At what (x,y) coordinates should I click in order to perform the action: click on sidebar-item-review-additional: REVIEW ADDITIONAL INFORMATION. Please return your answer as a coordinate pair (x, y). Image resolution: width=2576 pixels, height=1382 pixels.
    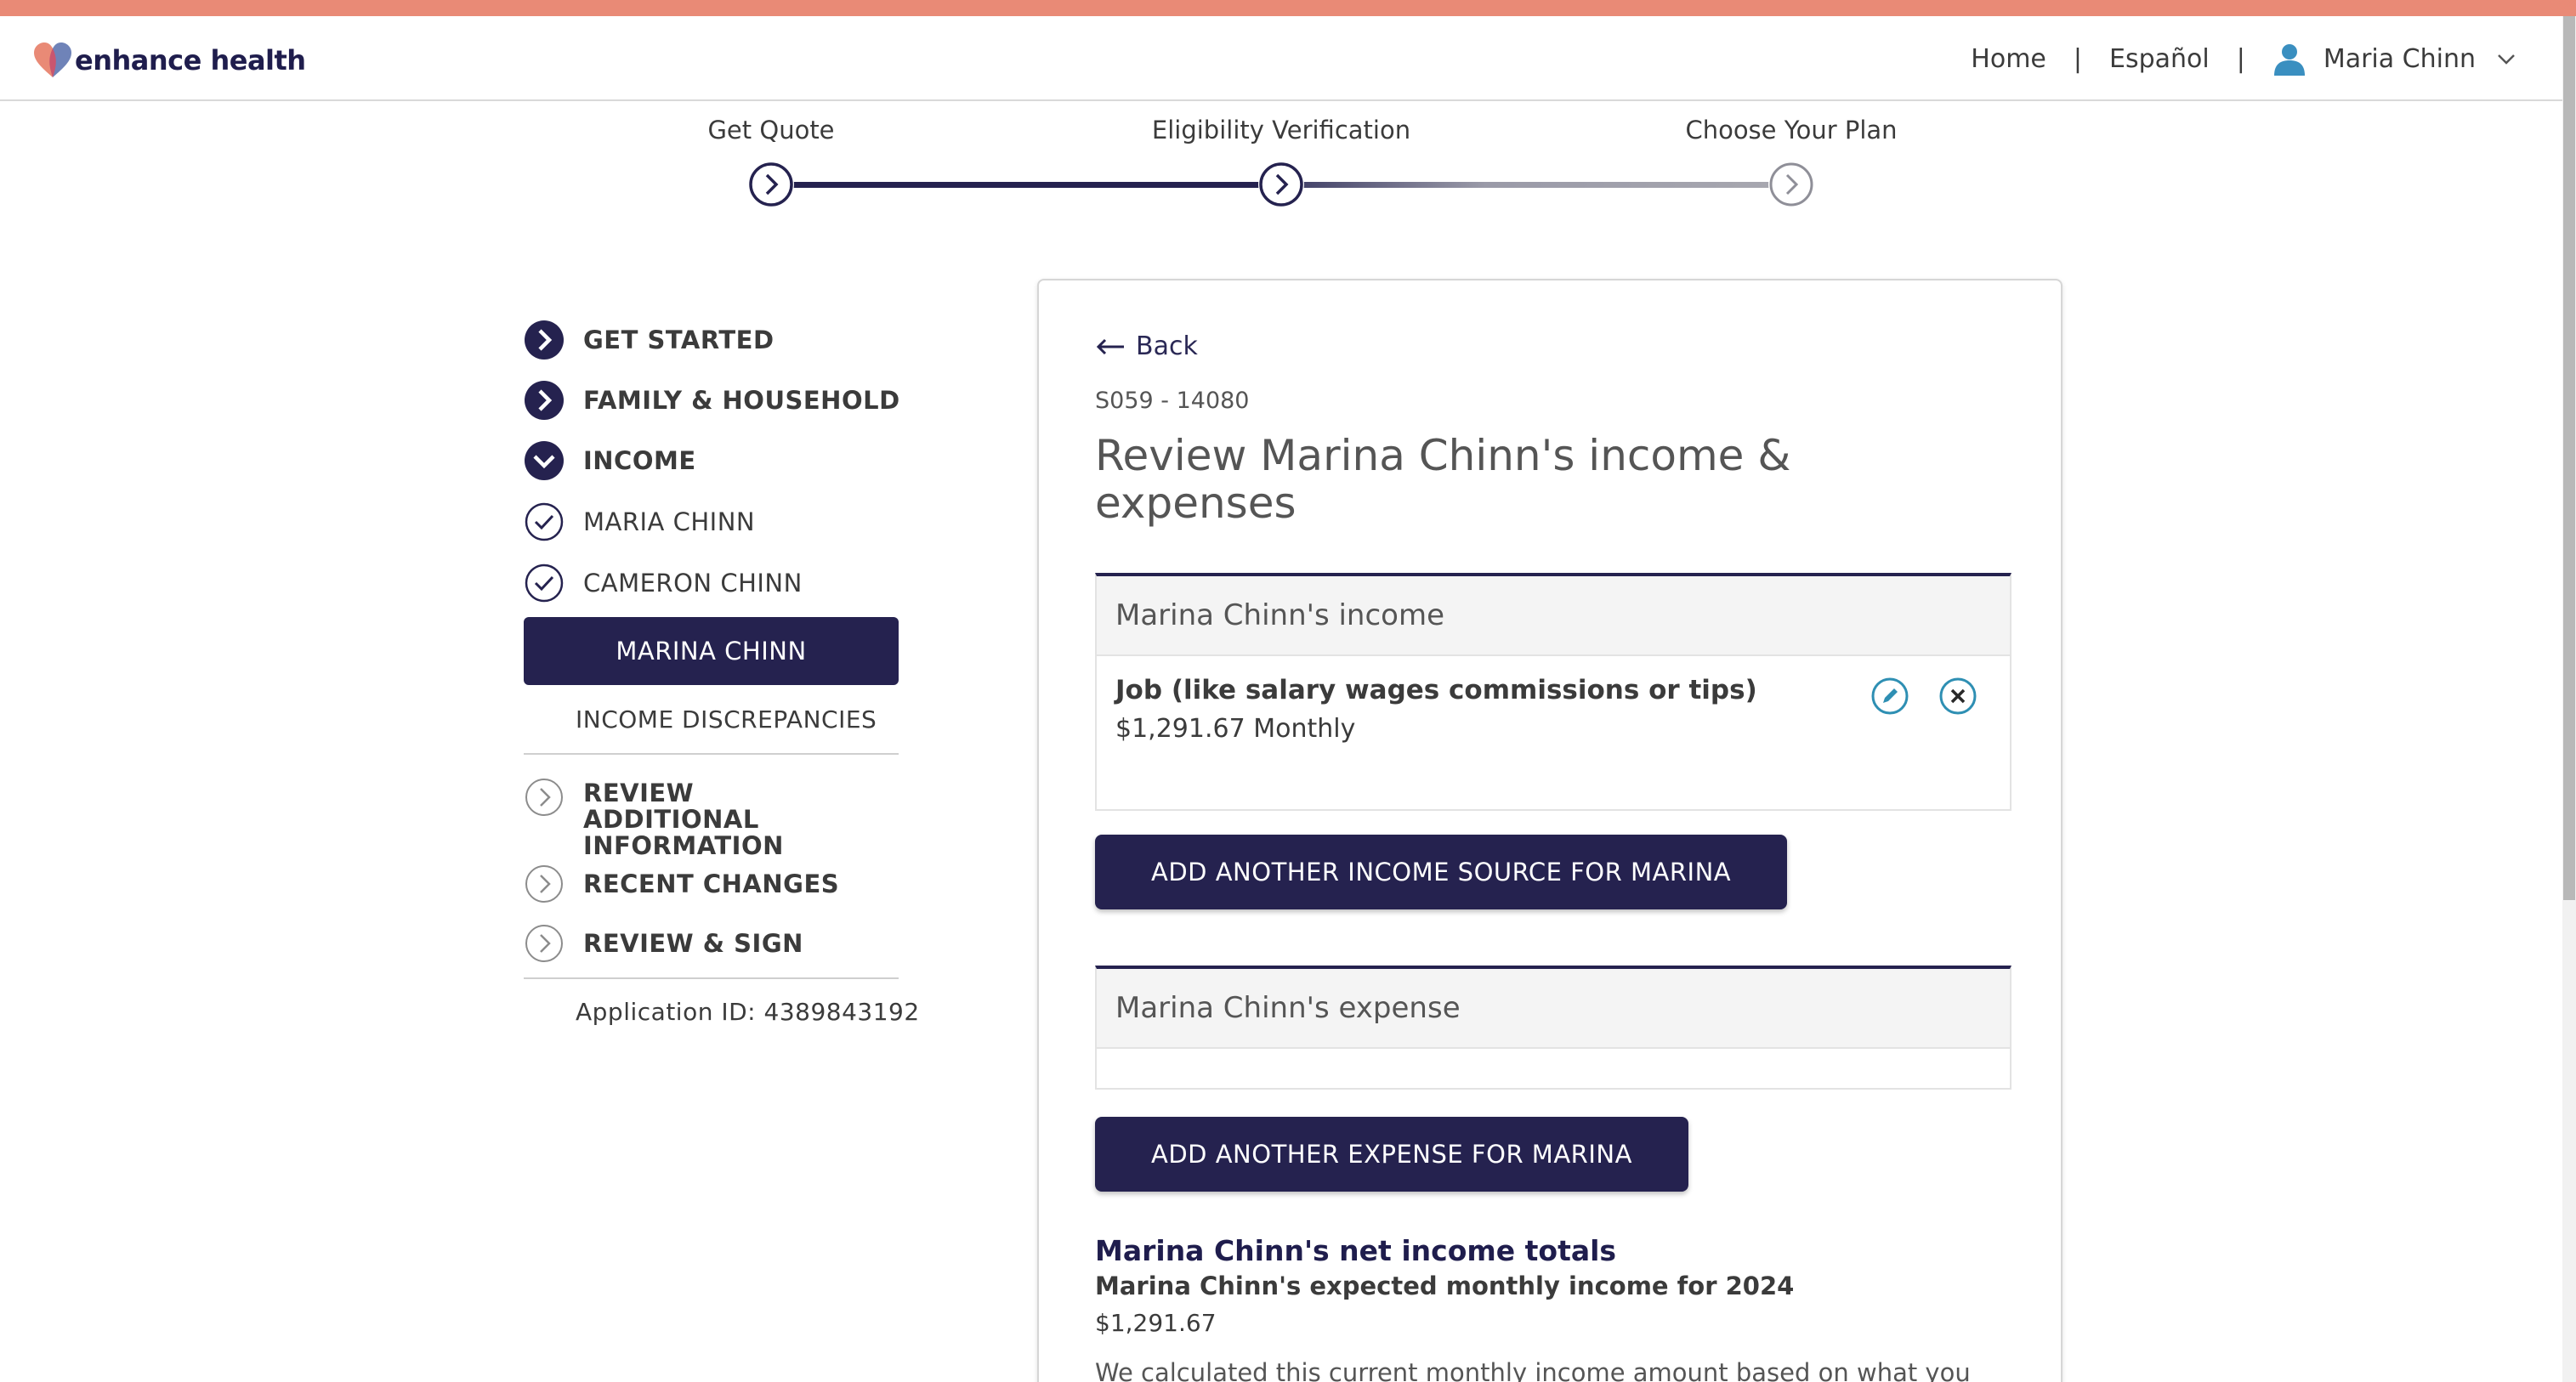
    Looking at the image, I should click on (698, 818).